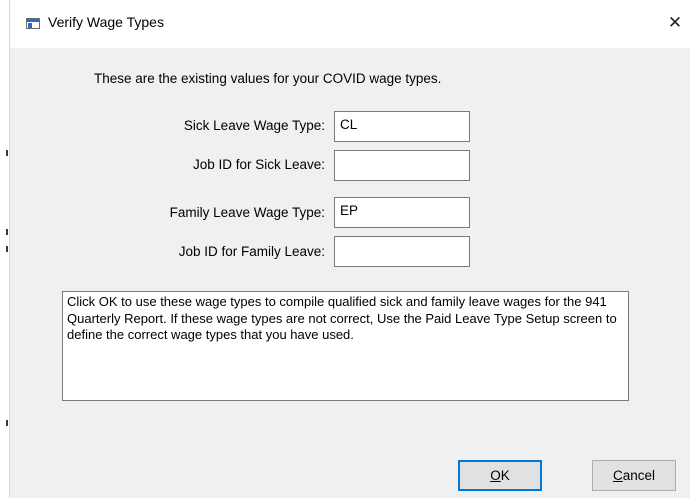 The width and height of the screenshot is (690, 498). I want to click on family-leave-wage-type-field: EP, so click(402, 212).